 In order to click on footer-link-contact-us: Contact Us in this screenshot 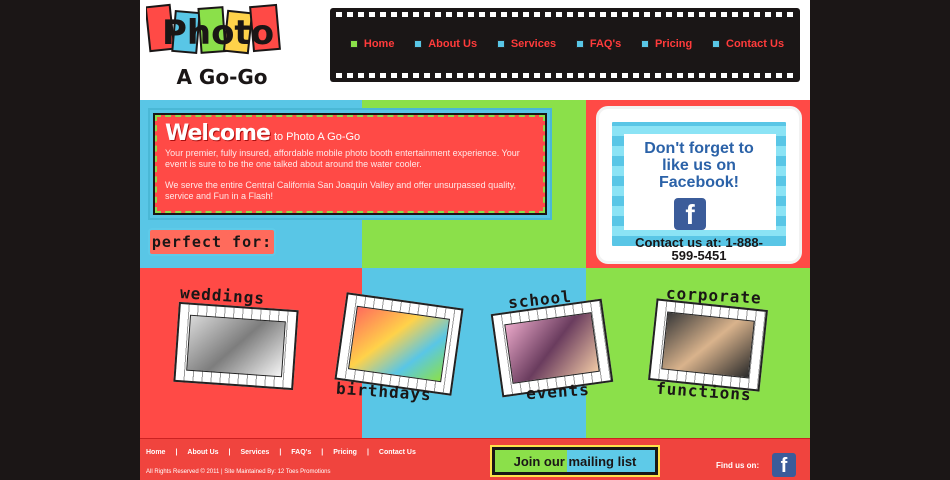, I will do `click(397, 452)`.